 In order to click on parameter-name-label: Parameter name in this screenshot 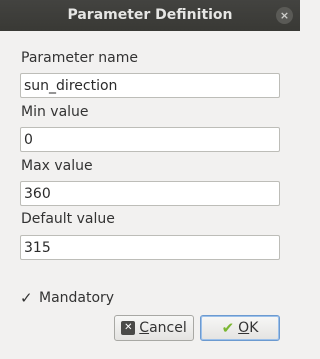, I will do `click(79, 58)`.